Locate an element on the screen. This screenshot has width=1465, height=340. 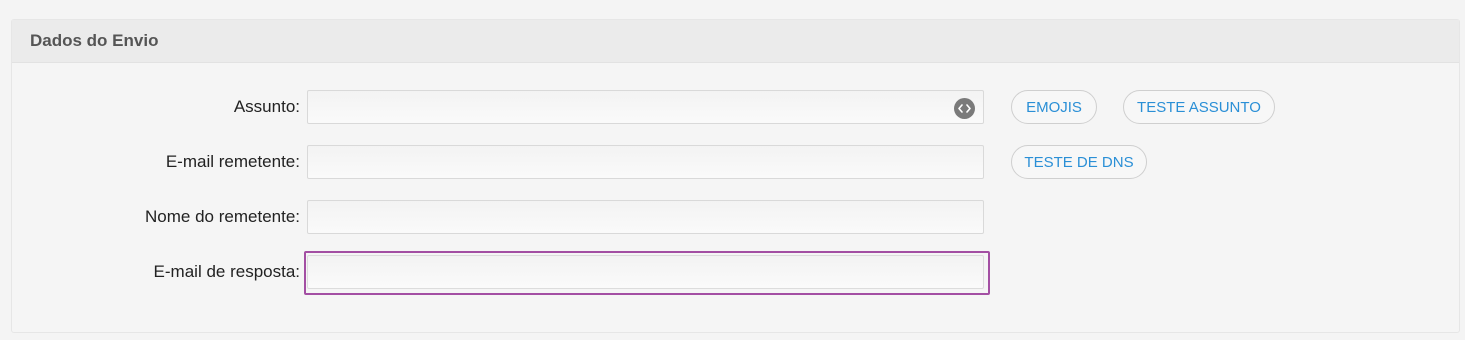
assunto-row: Assunto: EMOJIS TESTE ASSUNTO is located at coordinates (735, 107).